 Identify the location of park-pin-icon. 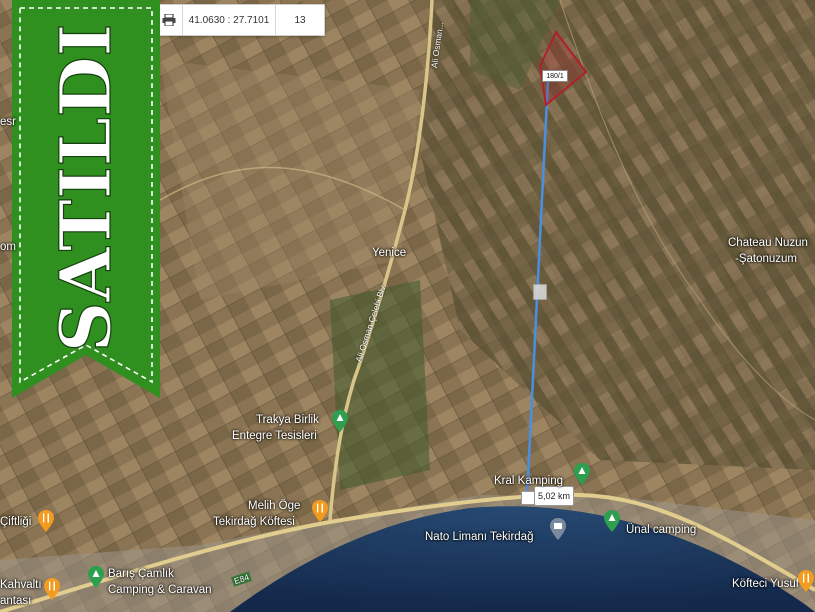
(340, 421).